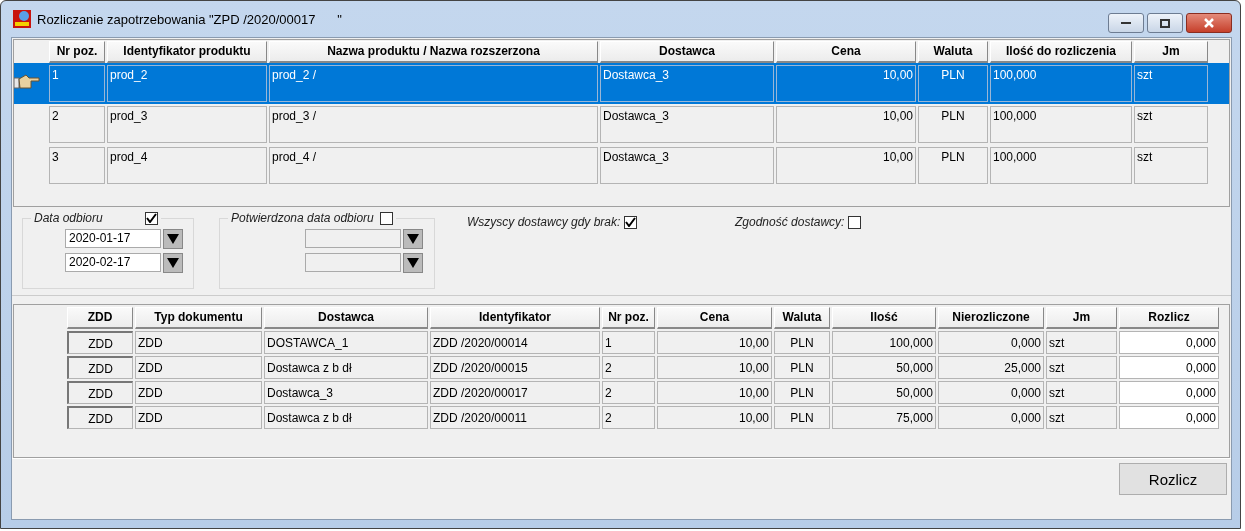 The width and height of the screenshot is (1245, 531). Describe the element at coordinates (113, 238) in the screenshot. I see `date-field: 2020-01-17` at that location.